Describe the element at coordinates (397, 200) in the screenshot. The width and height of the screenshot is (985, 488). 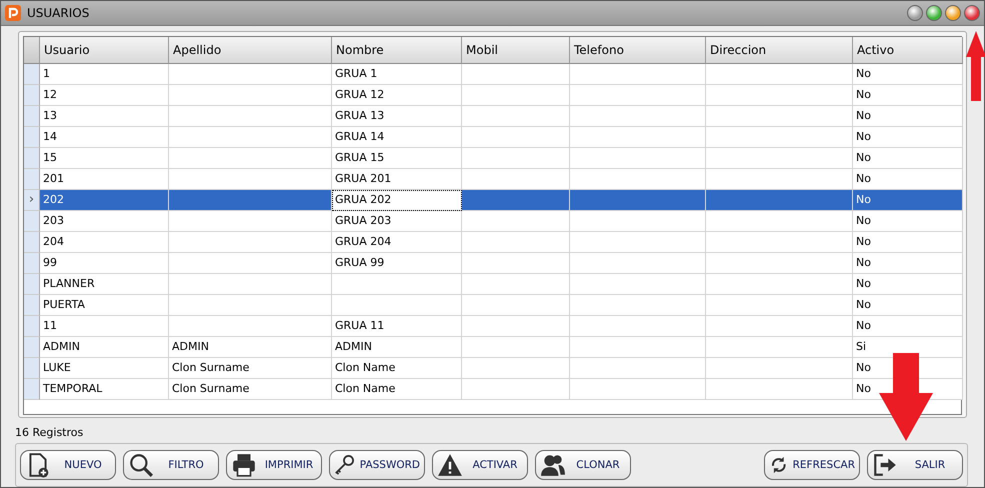
I see `table-cell: GRUA 202` at that location.